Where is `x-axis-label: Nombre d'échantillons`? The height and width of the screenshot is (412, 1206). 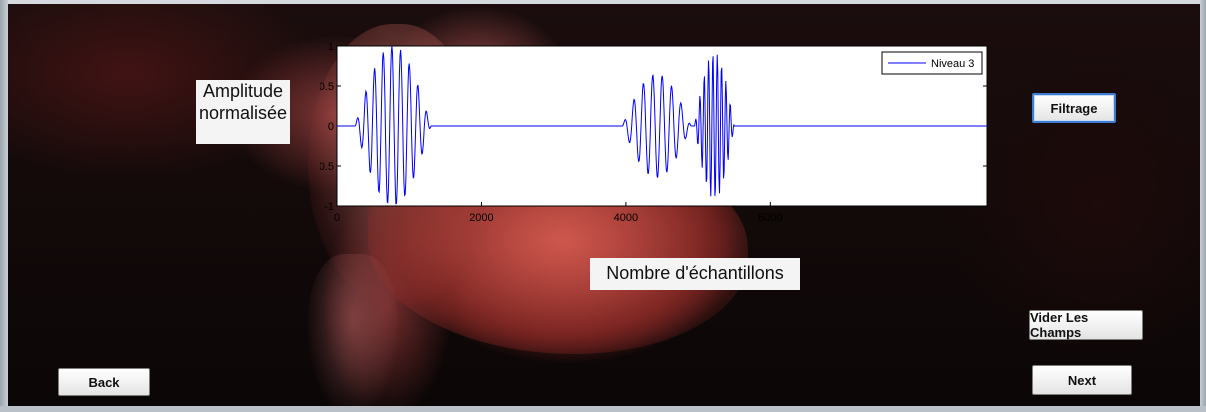 x-axis-label: Nombre d'échantillons is located at coordinates (695, 274).